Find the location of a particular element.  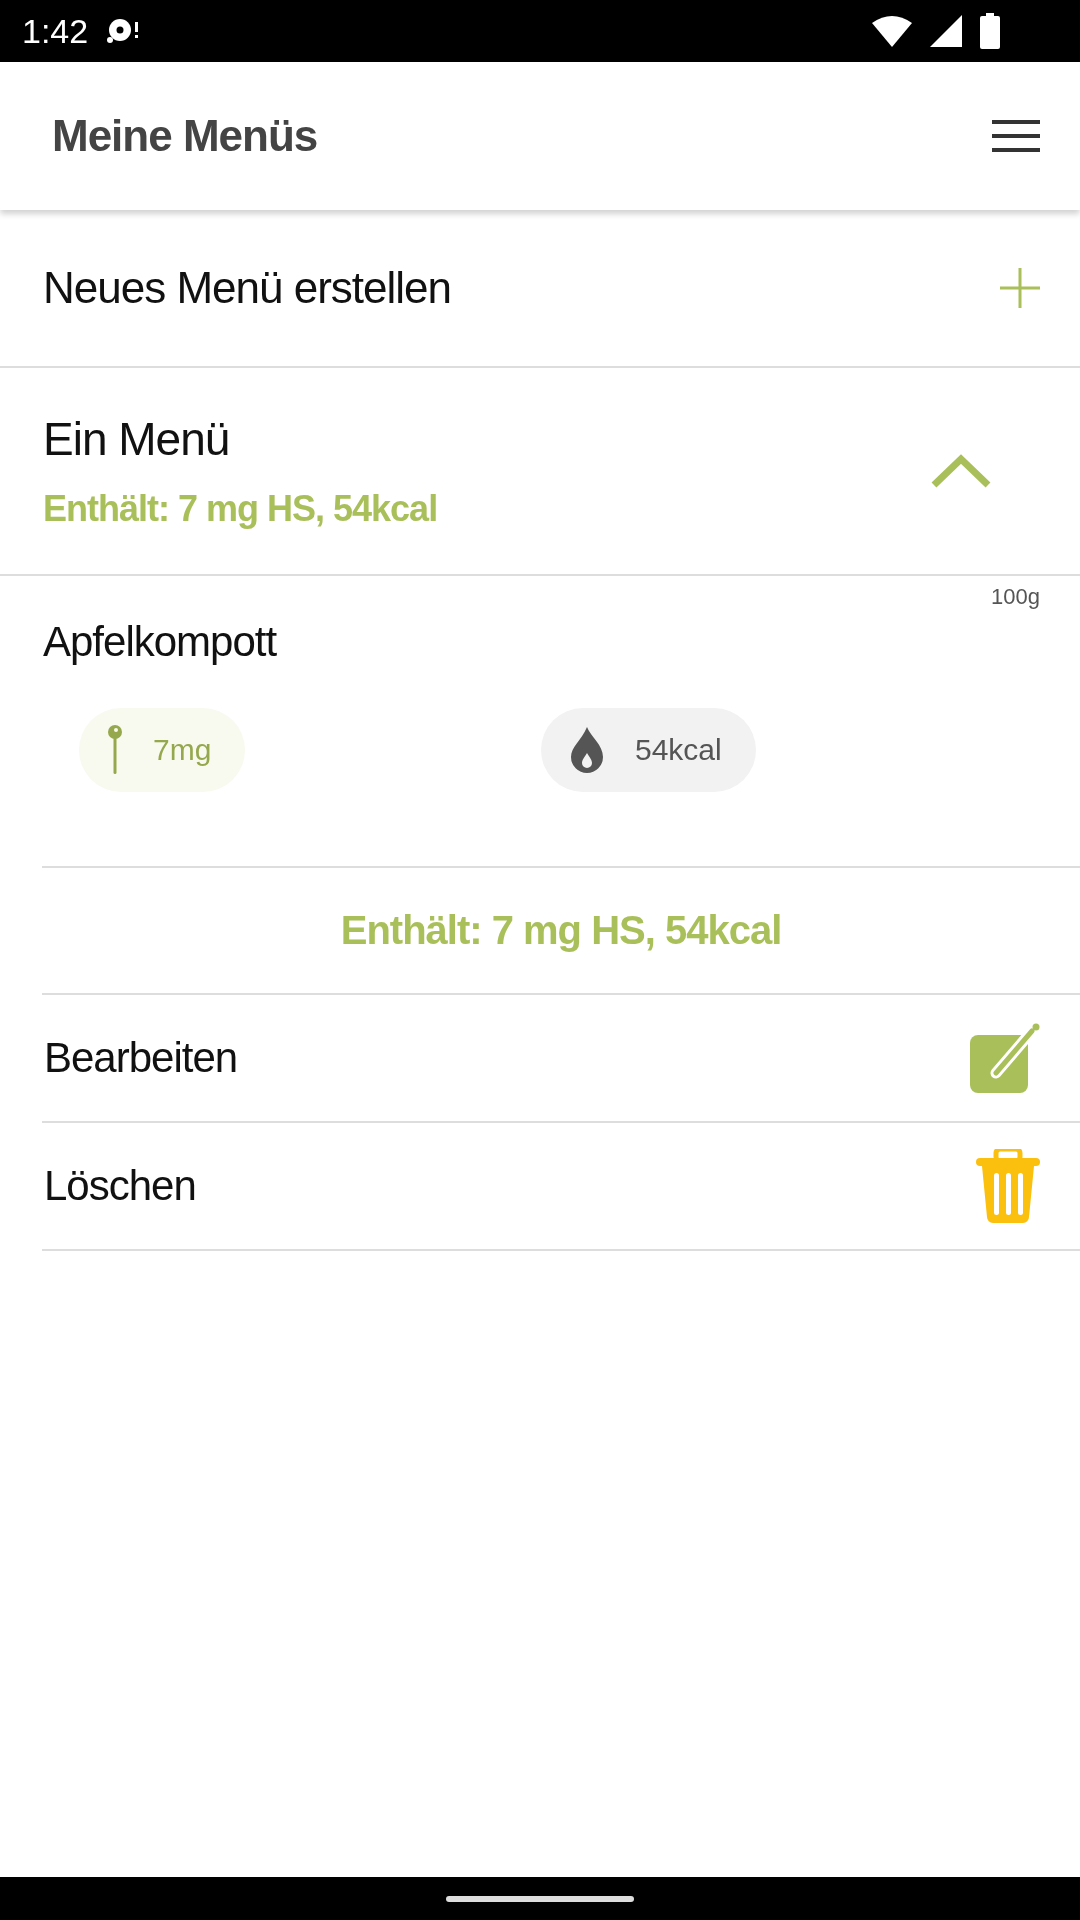

wifi-icon is located at coordinates (892, 31).